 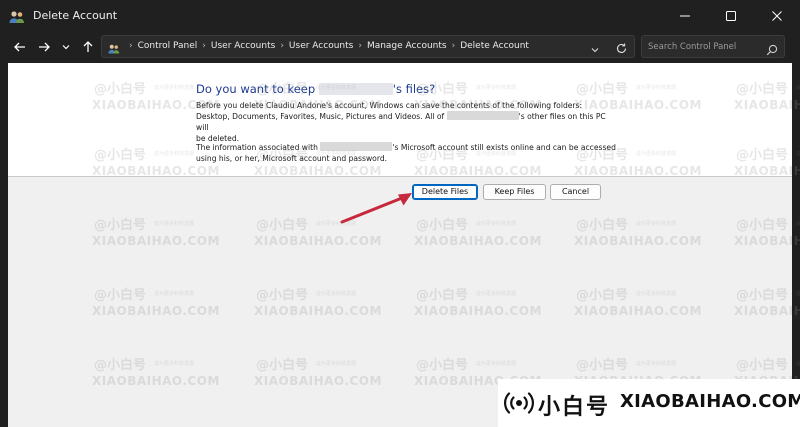 I want to click on recent-locations-button, so click(x=68, y=47).